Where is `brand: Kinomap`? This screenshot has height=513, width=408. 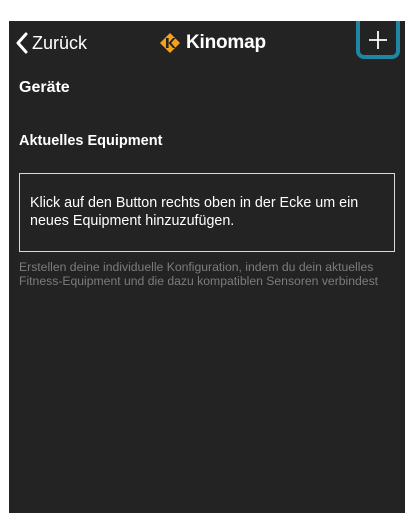 brand: Kinomap is located at coordinates (212, 43).